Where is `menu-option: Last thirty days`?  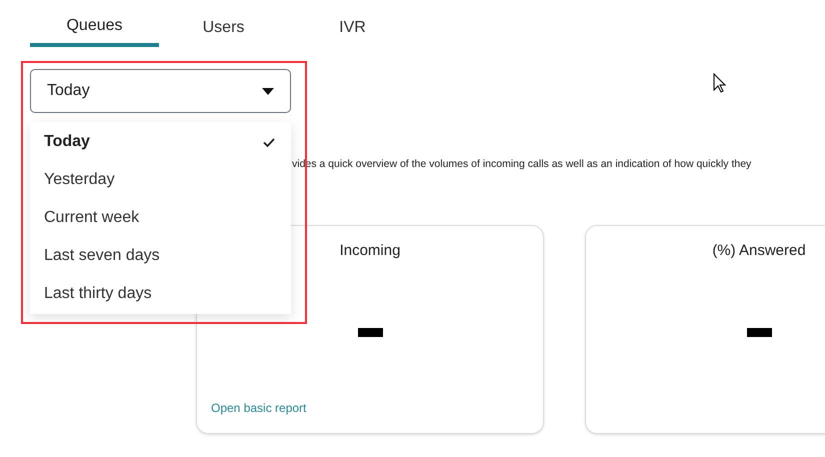 menu-option: Last thirty days is located at coordinates (160, 294).